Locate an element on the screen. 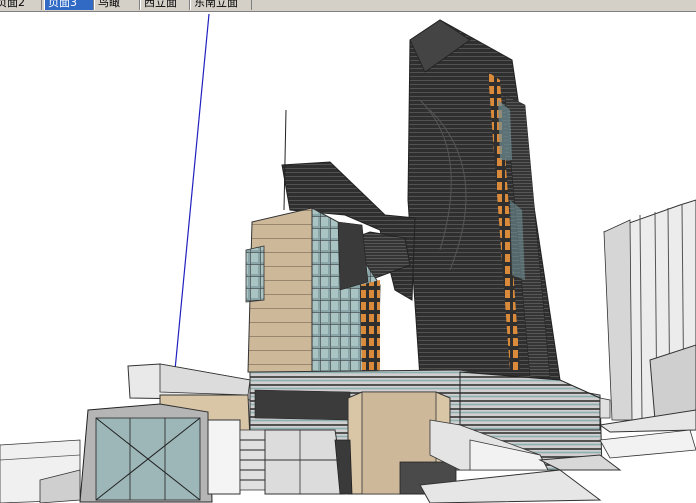 The height and width of the screenshot is (503, 696). ground-left is located at coordinates (40, 471).